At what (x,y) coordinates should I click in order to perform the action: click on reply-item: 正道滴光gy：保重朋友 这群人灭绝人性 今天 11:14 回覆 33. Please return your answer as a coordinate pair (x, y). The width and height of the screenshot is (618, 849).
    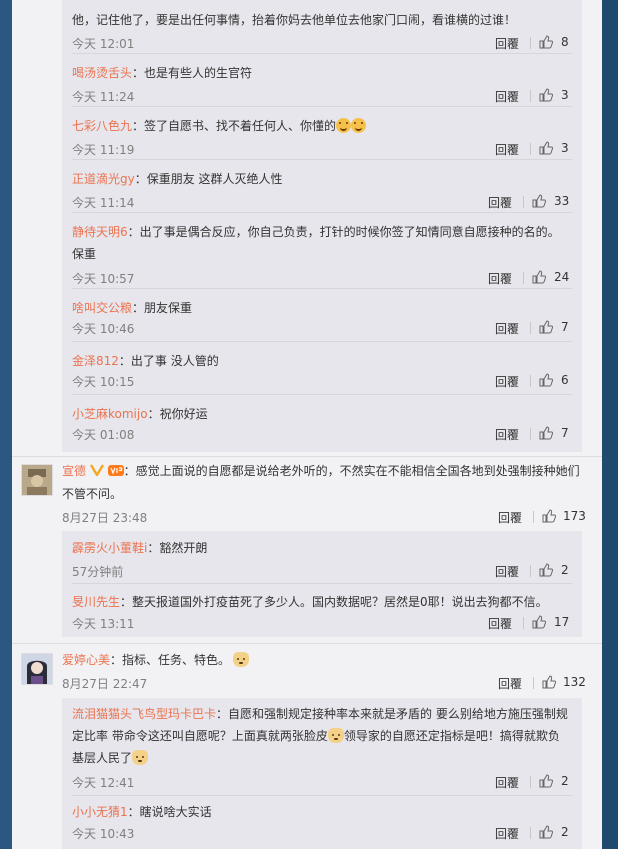
    Looking at the image, I should click on (322, 186).